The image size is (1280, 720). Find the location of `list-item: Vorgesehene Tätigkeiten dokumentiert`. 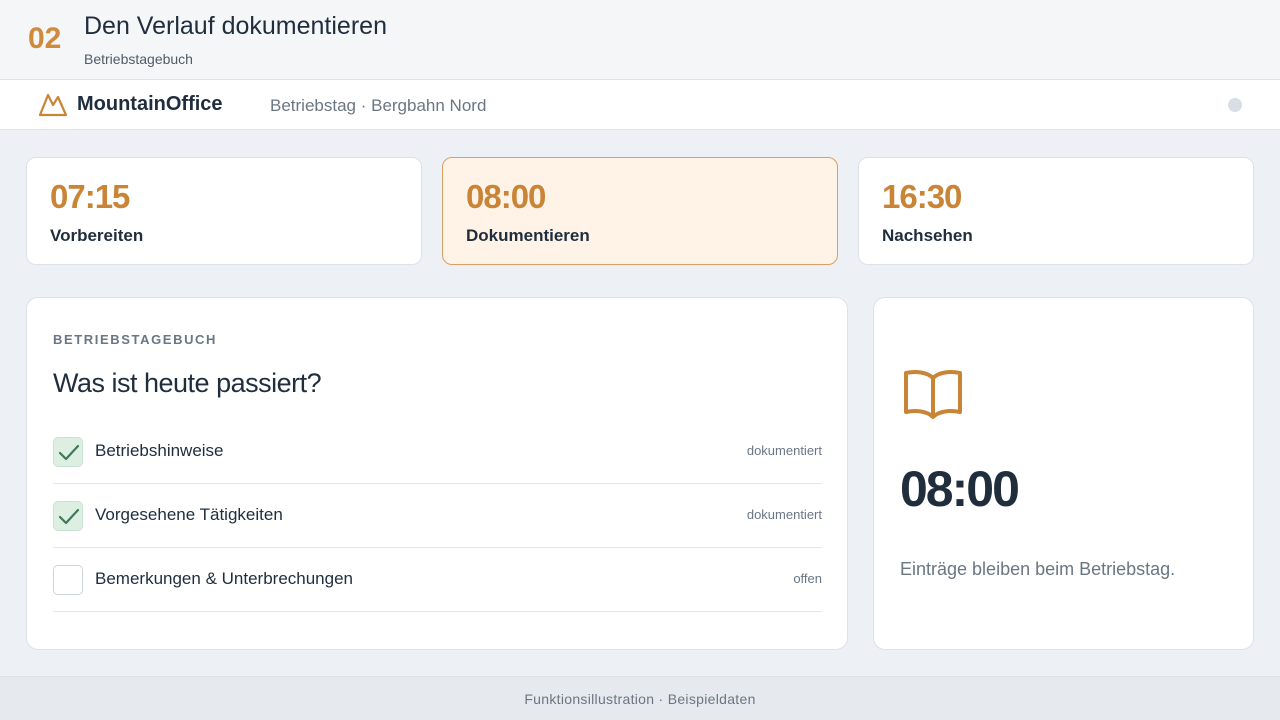

list-item: Vorgesehene Tätigkeiten dokumentiert is located at coordinates (437, 516).